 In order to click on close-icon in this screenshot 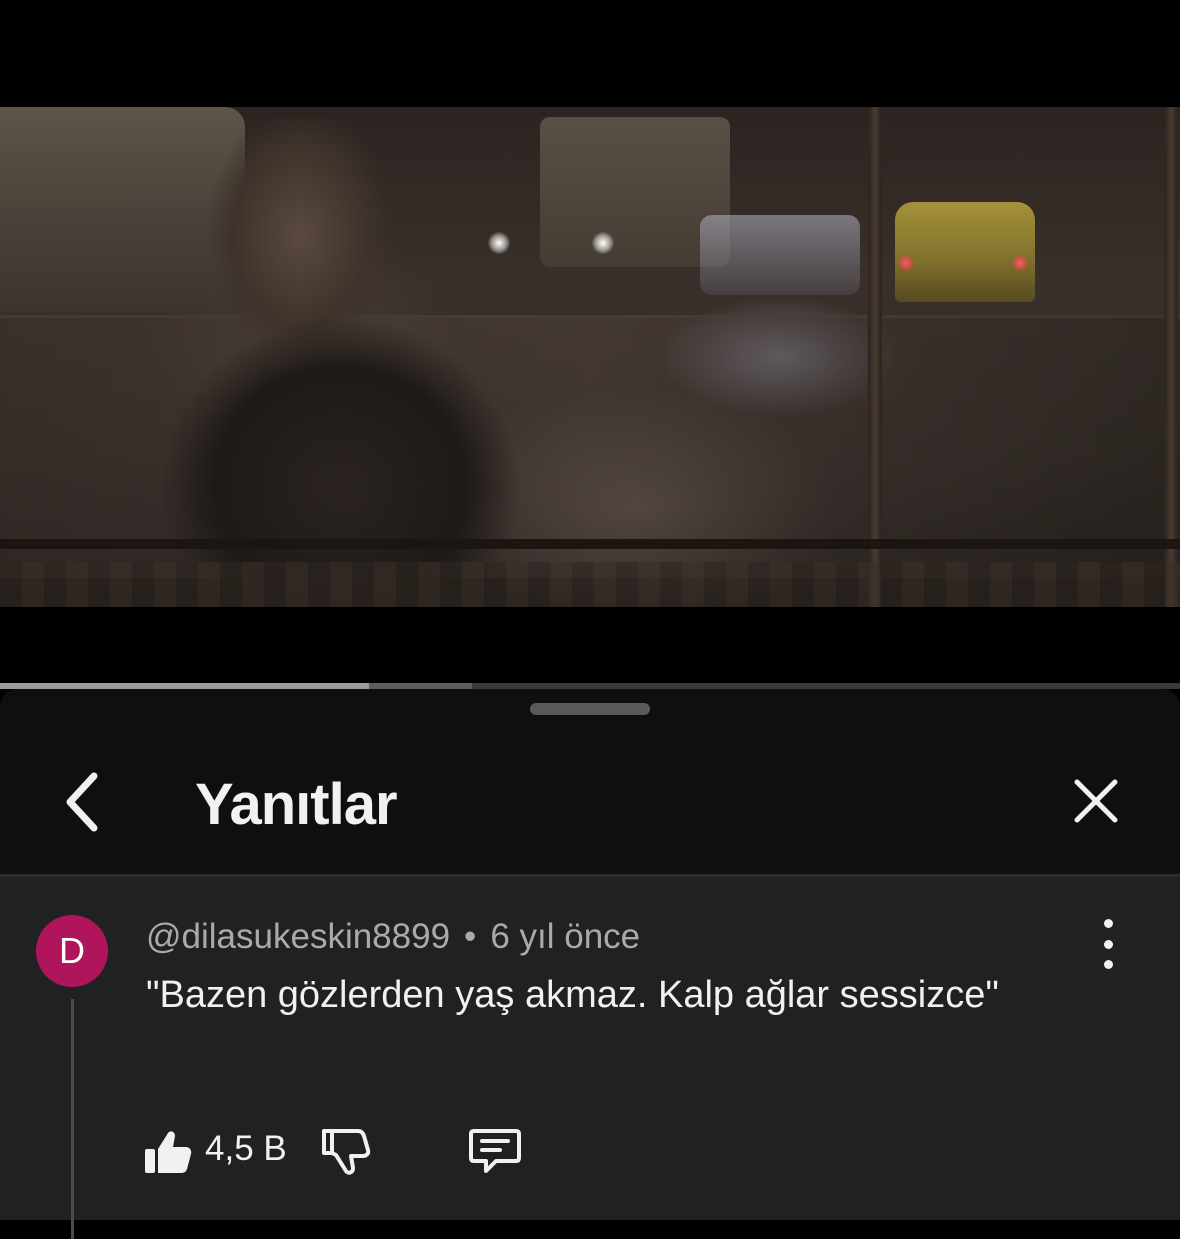, I will do `click(1096, 801)`.